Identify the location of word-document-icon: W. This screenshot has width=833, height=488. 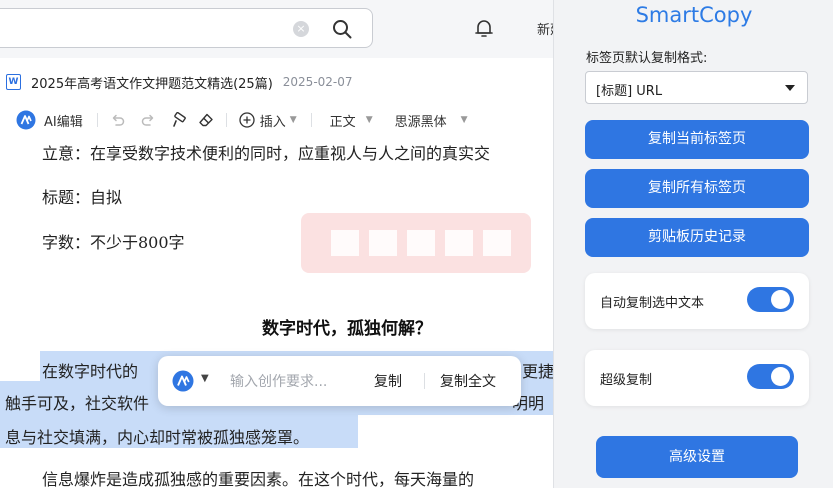
(13, 82).